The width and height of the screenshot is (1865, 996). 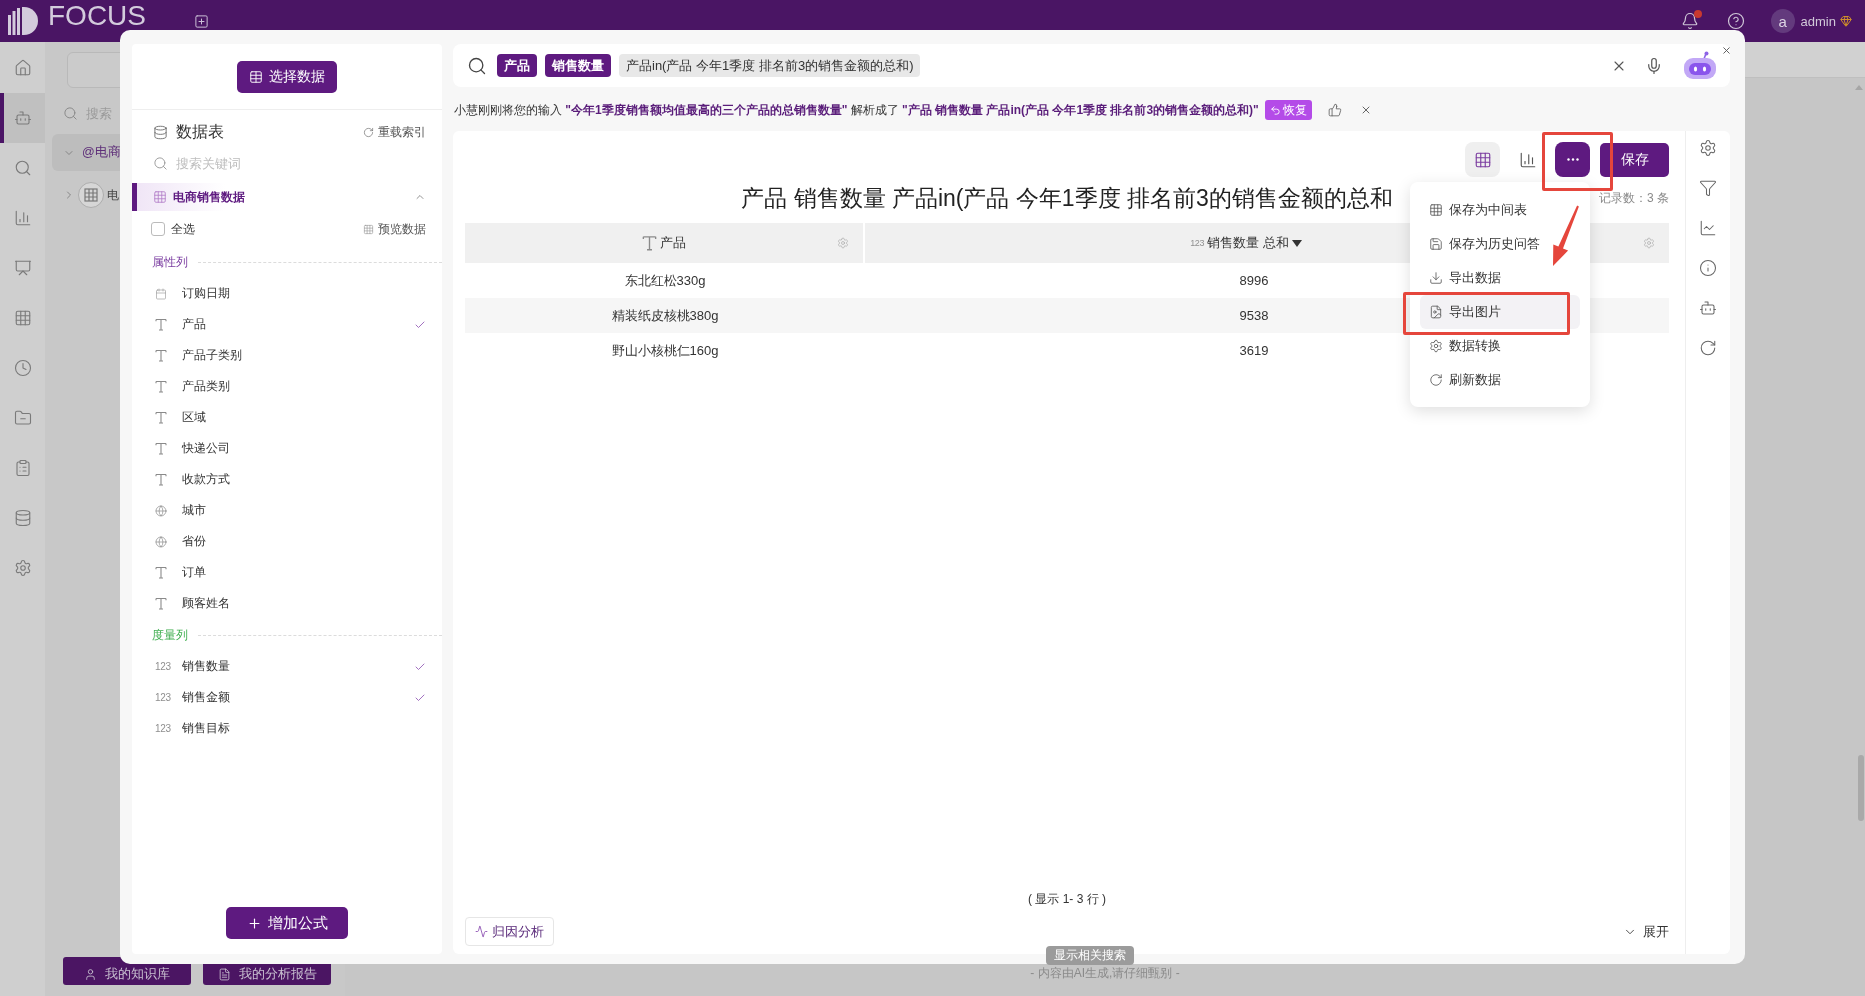 I want to click on restore-button: 恢复, so click(x=1288, y=110).